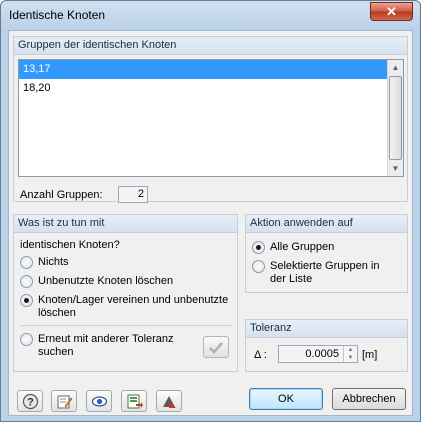 The height and width of the screenshot is (422, 421). I want to click on list-item: 13,17, so click(211, 69).